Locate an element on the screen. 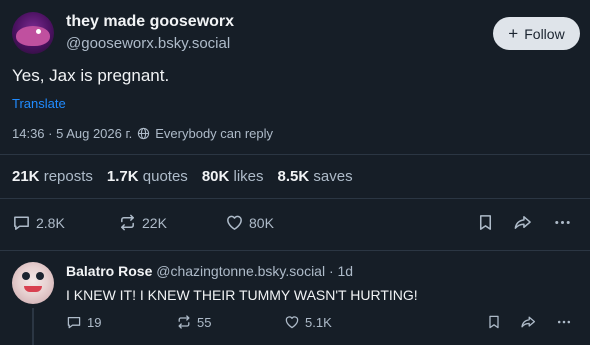 The height and width of the screenshot is (345, 590). reply-share-button is located at coordinates (528, 322).